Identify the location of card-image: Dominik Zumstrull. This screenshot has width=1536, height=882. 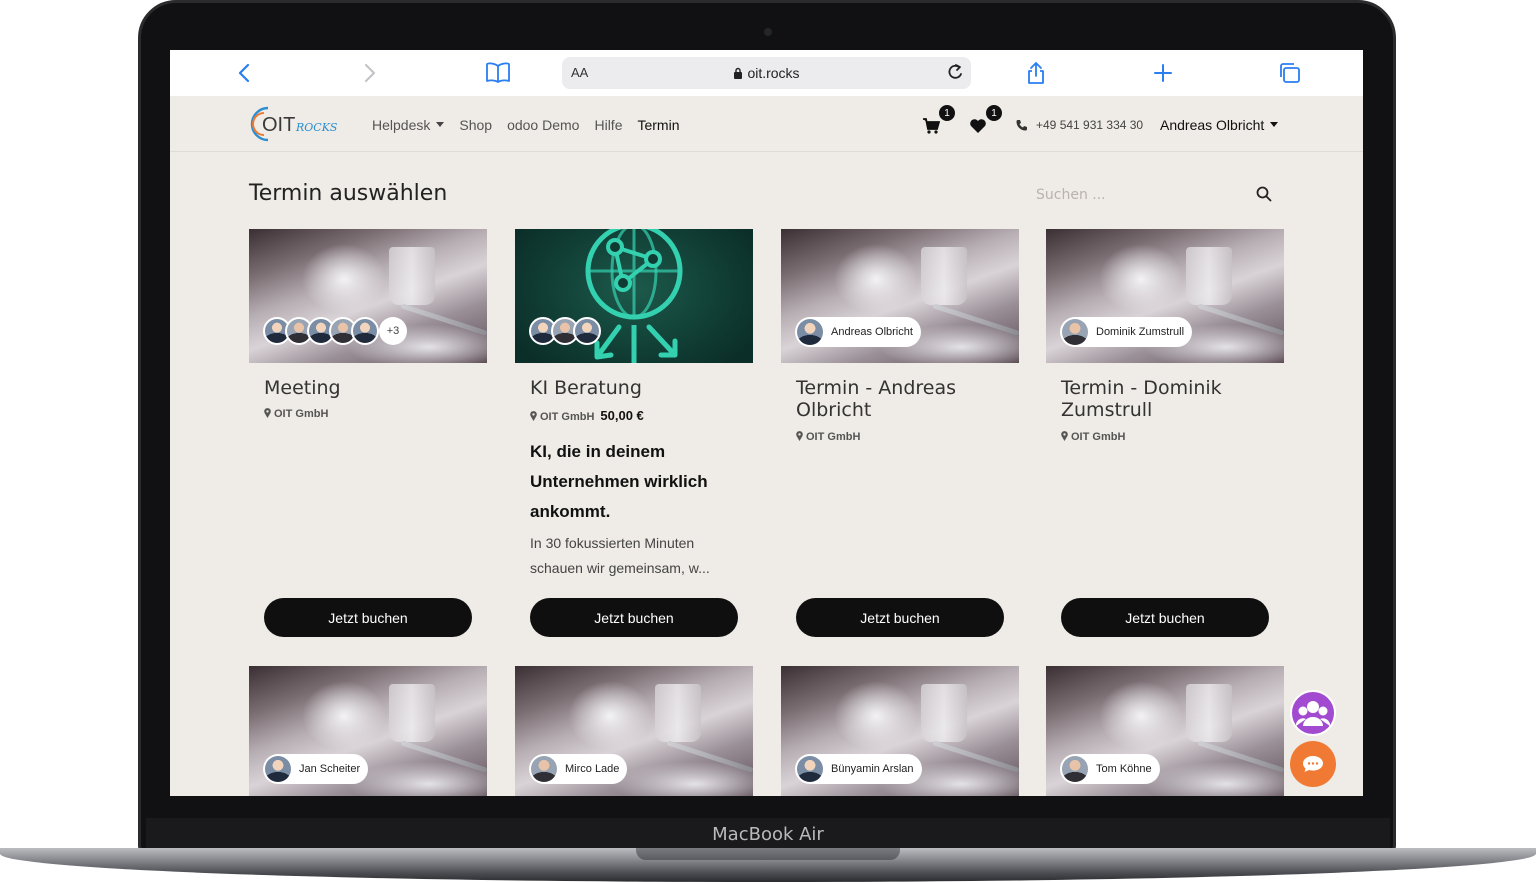
(1165, 296).